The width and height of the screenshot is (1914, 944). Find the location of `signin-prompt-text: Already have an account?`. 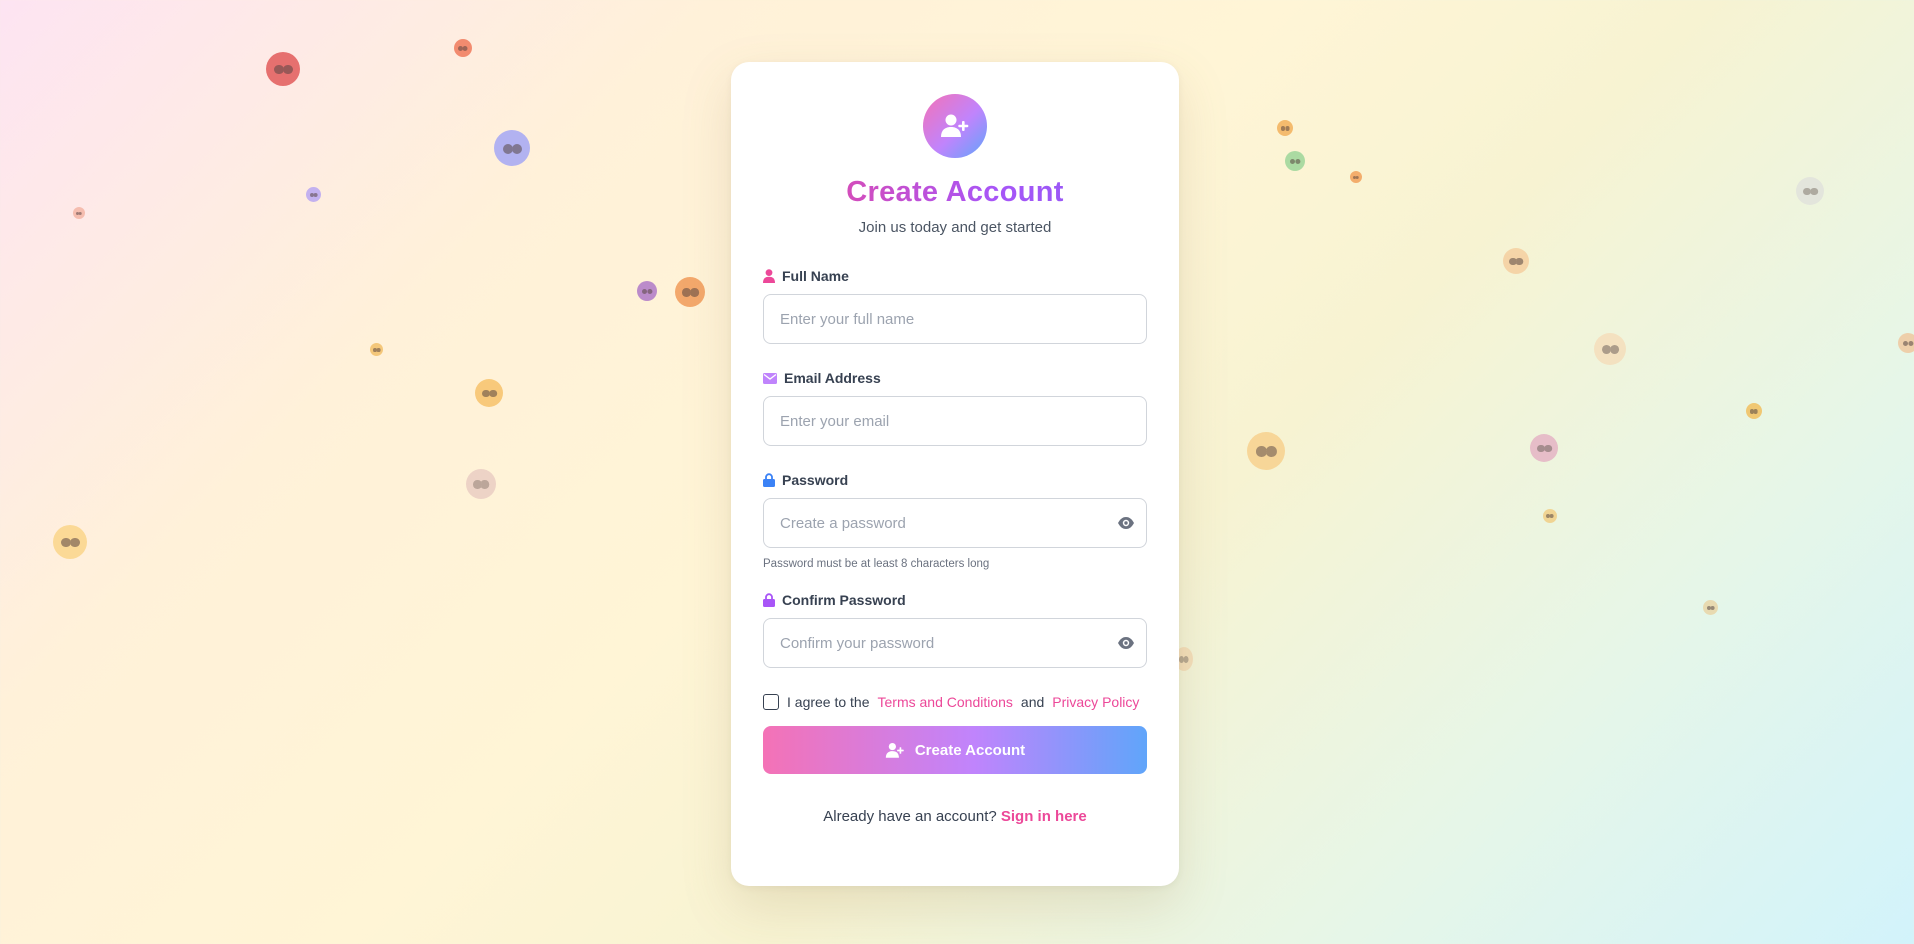

signin-prompt-text: Already have an account? is located at coordinates (910, 816).